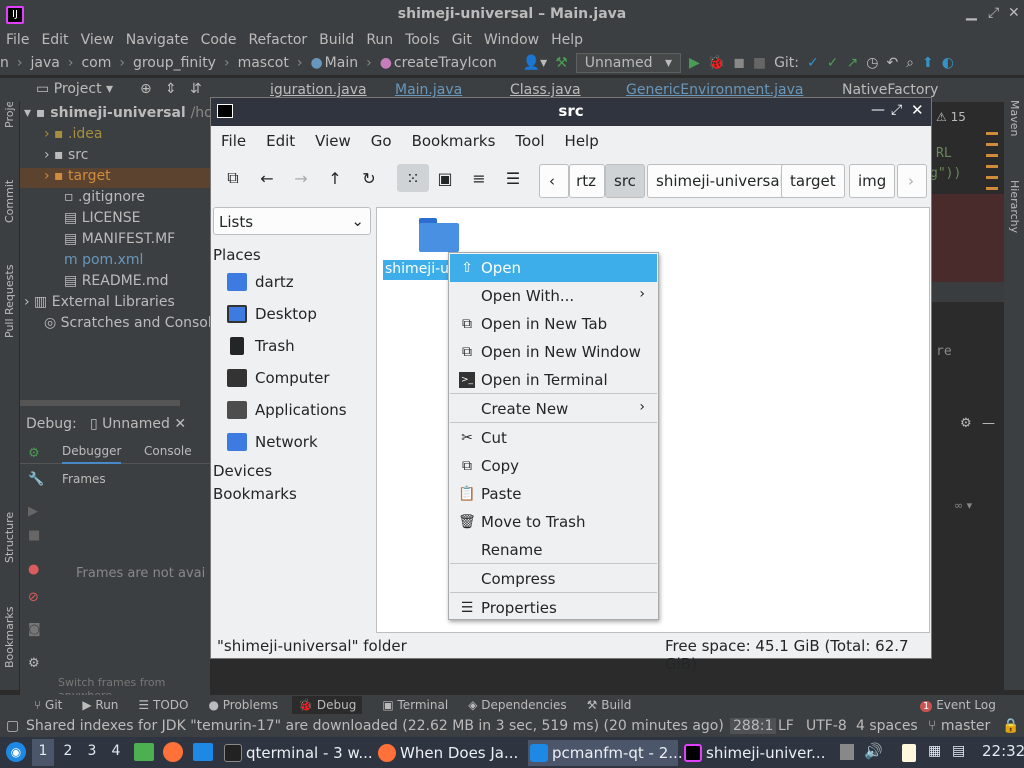 The height and width of the screenshot is (768, 1024). I want to click on menu-item-open-new-window: ⧉ Open in New Window, so click(553, 352).